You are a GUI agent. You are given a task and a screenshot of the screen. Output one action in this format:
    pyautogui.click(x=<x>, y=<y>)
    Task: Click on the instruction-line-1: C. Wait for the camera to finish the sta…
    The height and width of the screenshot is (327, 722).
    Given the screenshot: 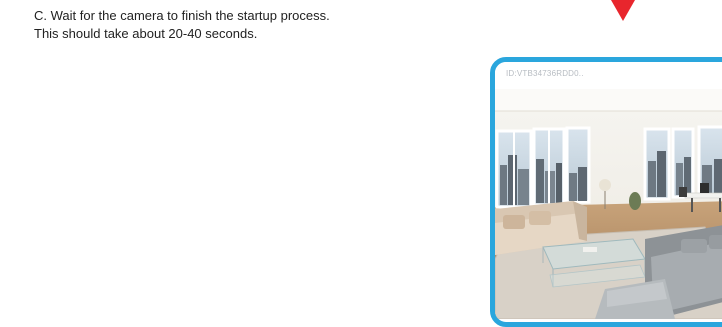 What is the action you would take?
    pyautogui.click(x=182, y=15)
    